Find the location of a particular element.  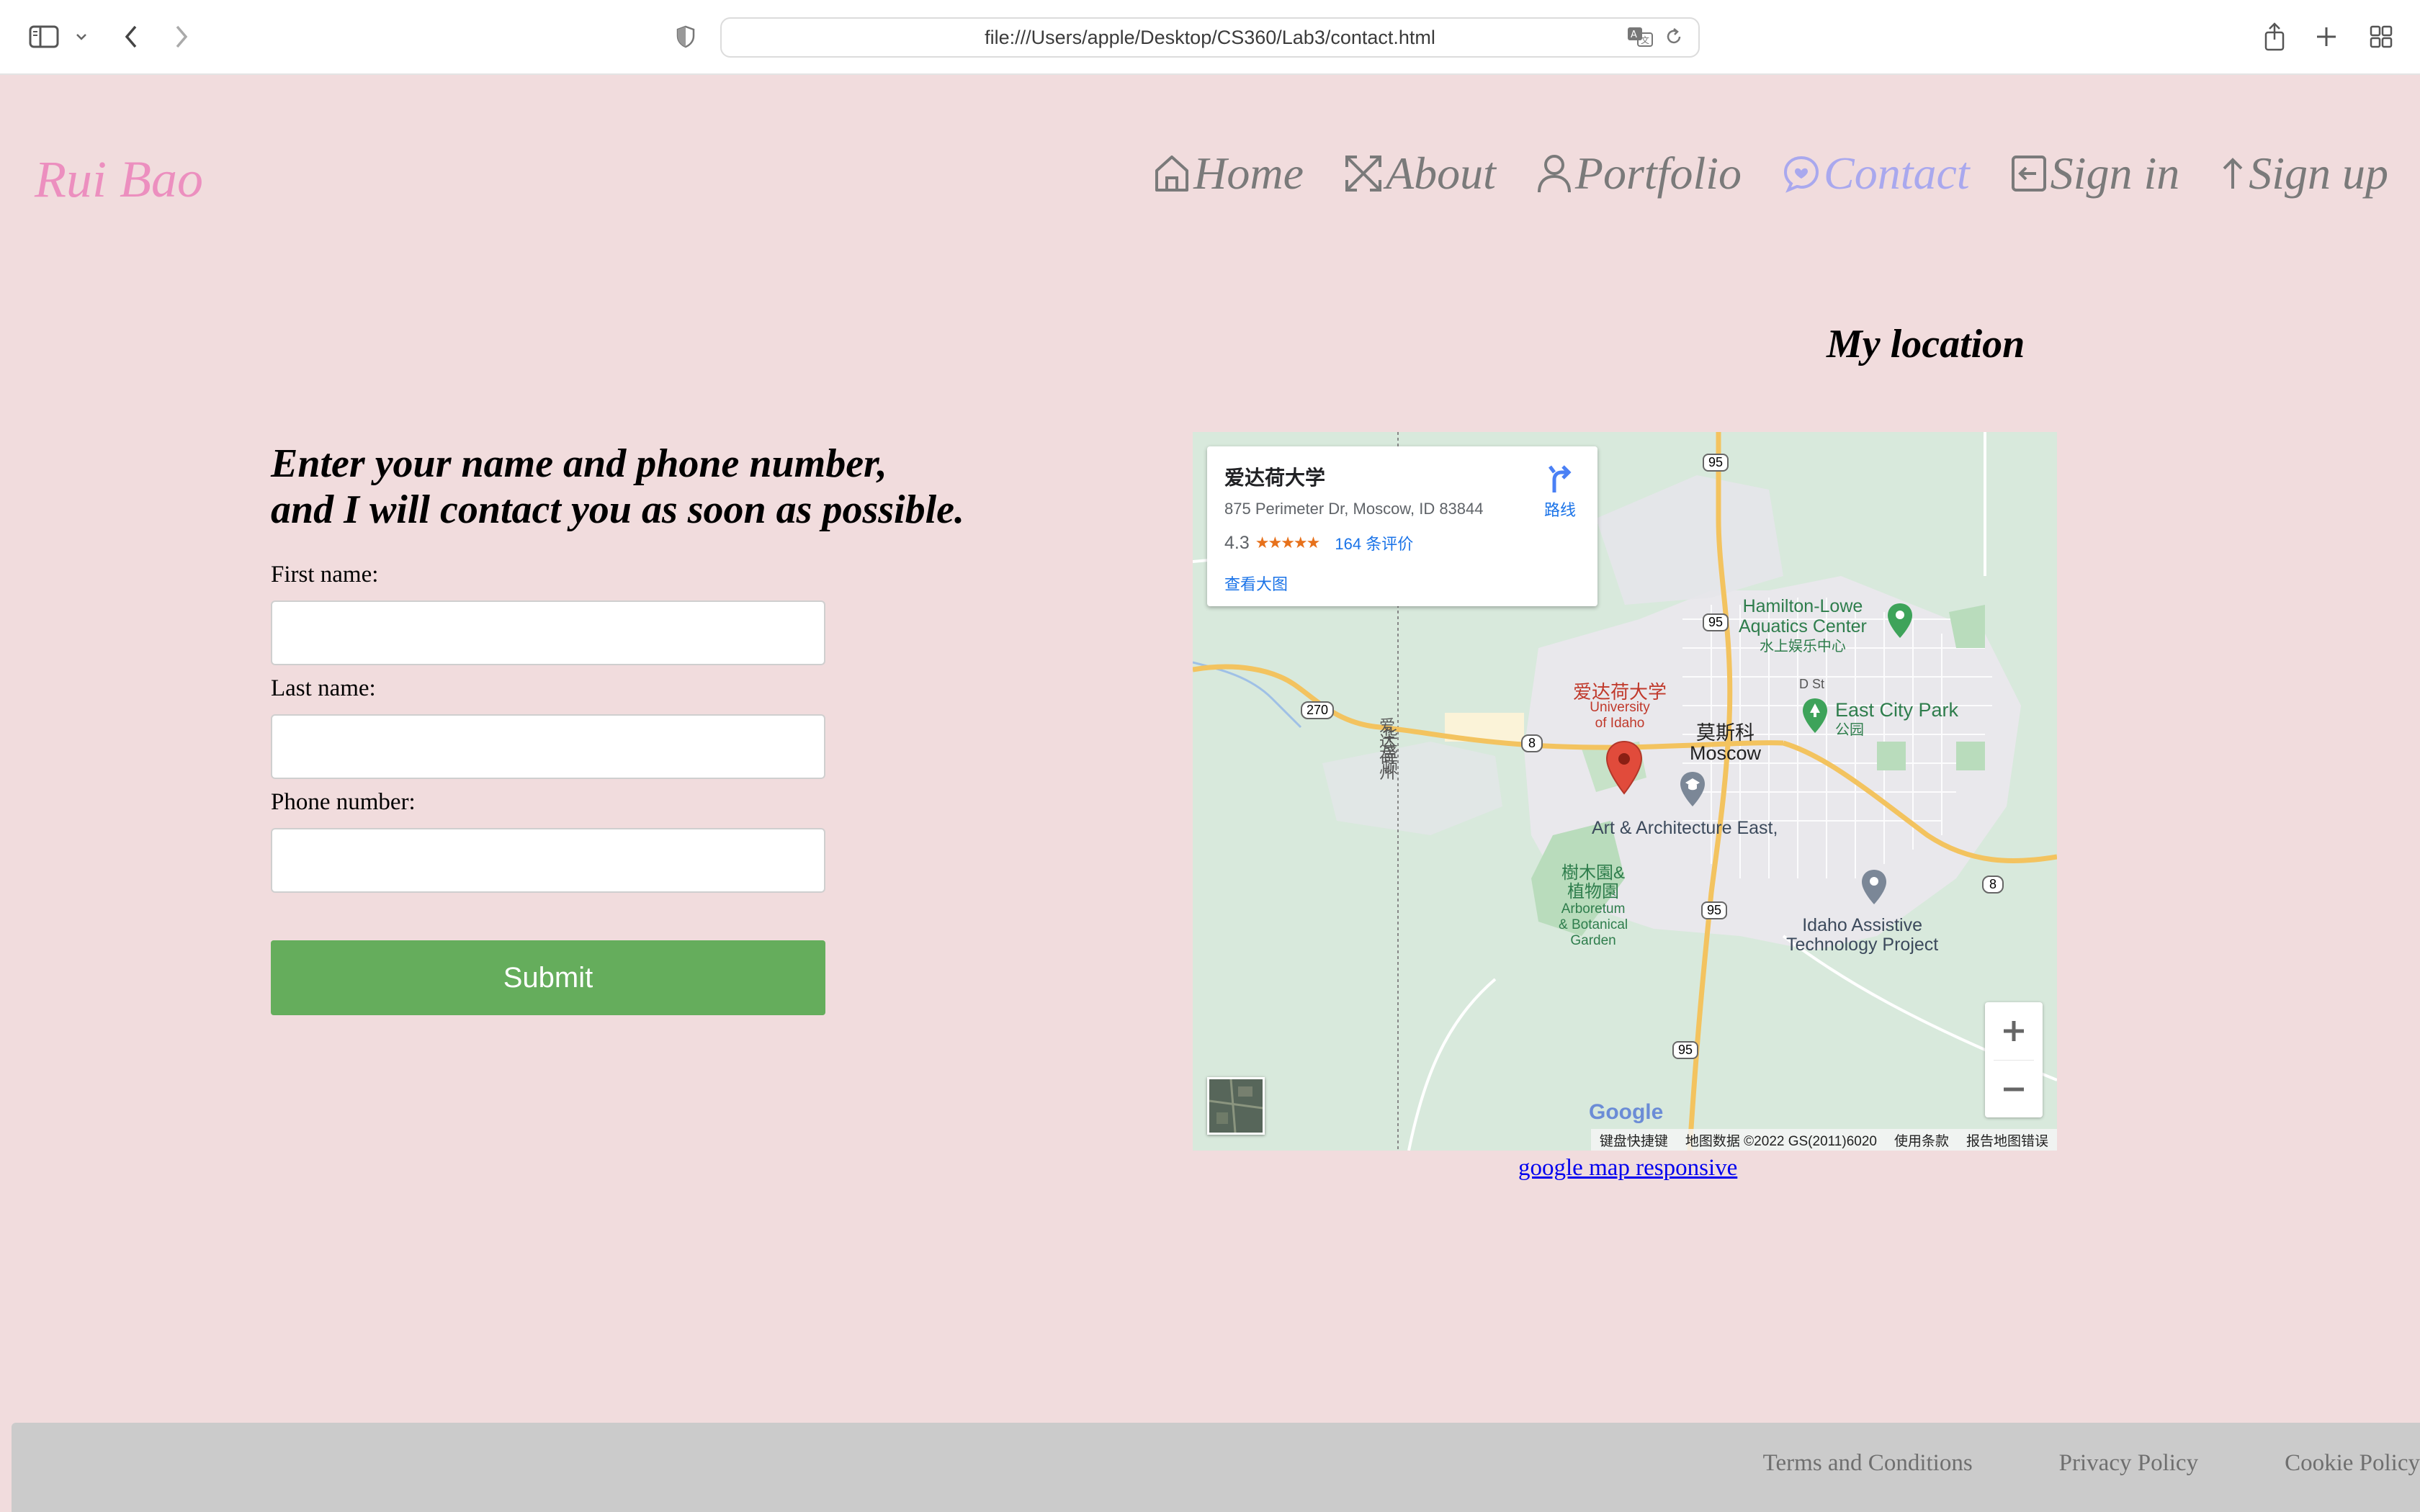

school-pin-icon is located at coordinates (1693, 790).